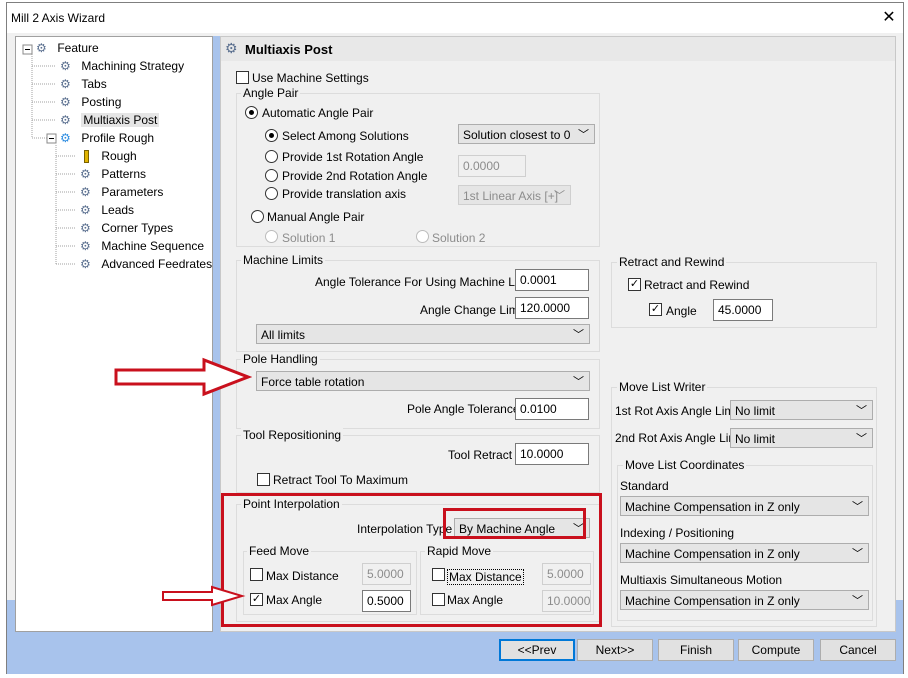 Image resolution: width=908 pixels, height=678 pixels. Describe the element at coordinates (310, 78) in the screenshot. I see `use-machine-settings-label: Use Machine Settings` at that location.